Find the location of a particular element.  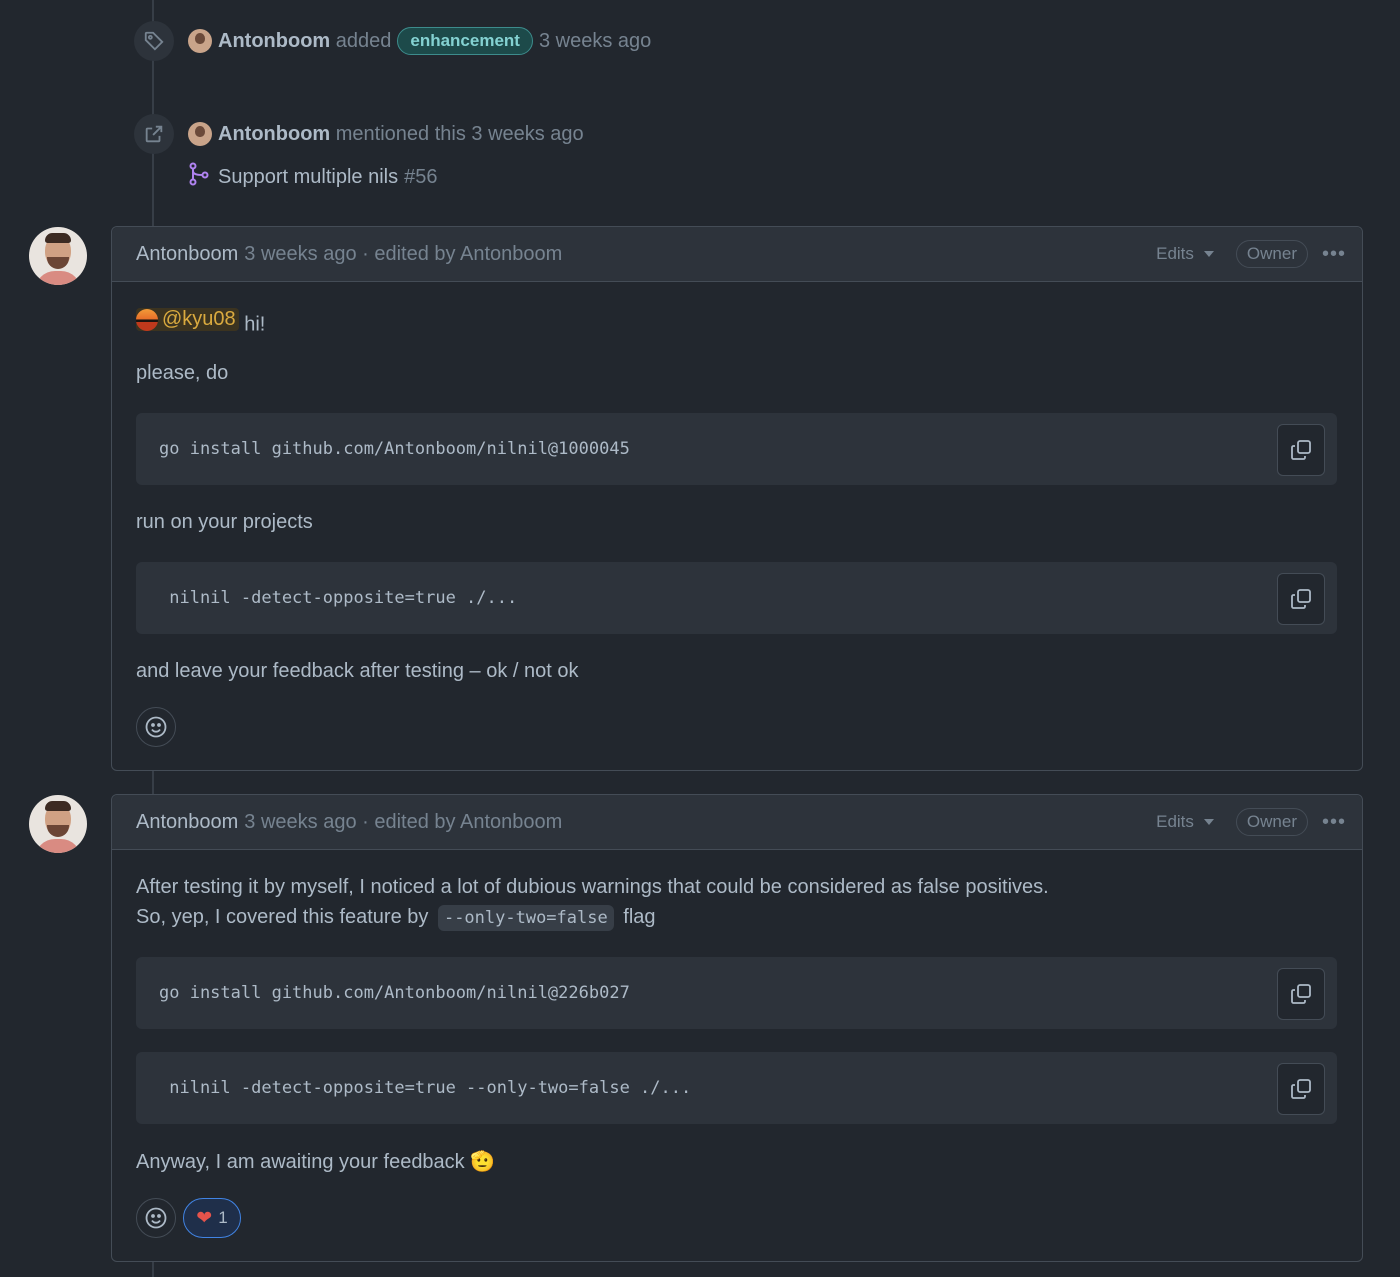

greeting-line: @kyu08 hi! is located at coordinates (200, 322).